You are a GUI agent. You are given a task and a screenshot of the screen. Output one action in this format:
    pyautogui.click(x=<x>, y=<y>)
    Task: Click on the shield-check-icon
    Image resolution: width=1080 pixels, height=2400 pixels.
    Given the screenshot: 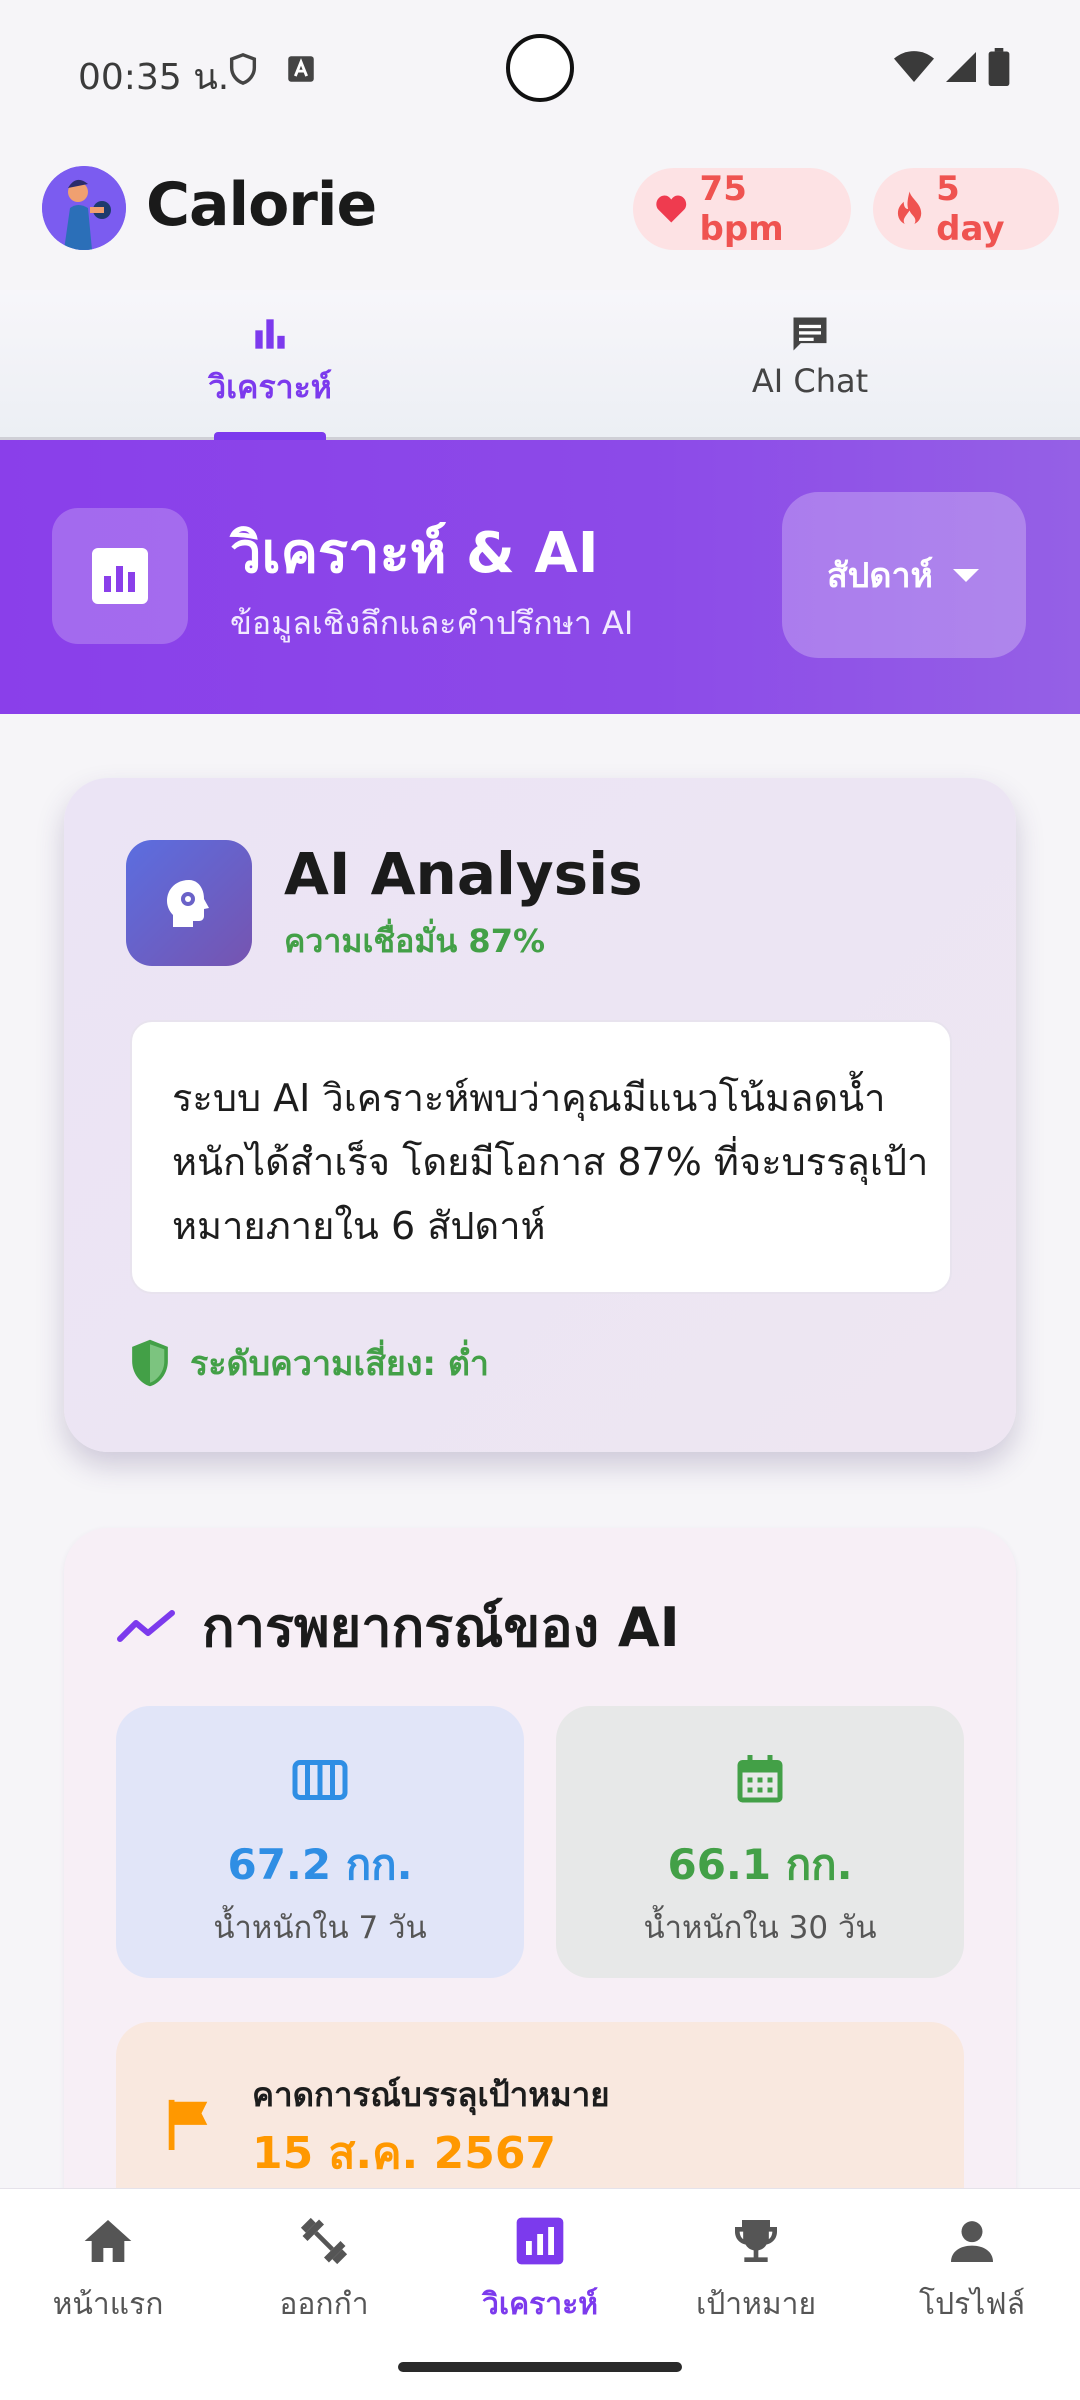 What is the action you would take?
    pyautogui.click(x=150, y=1363)
    